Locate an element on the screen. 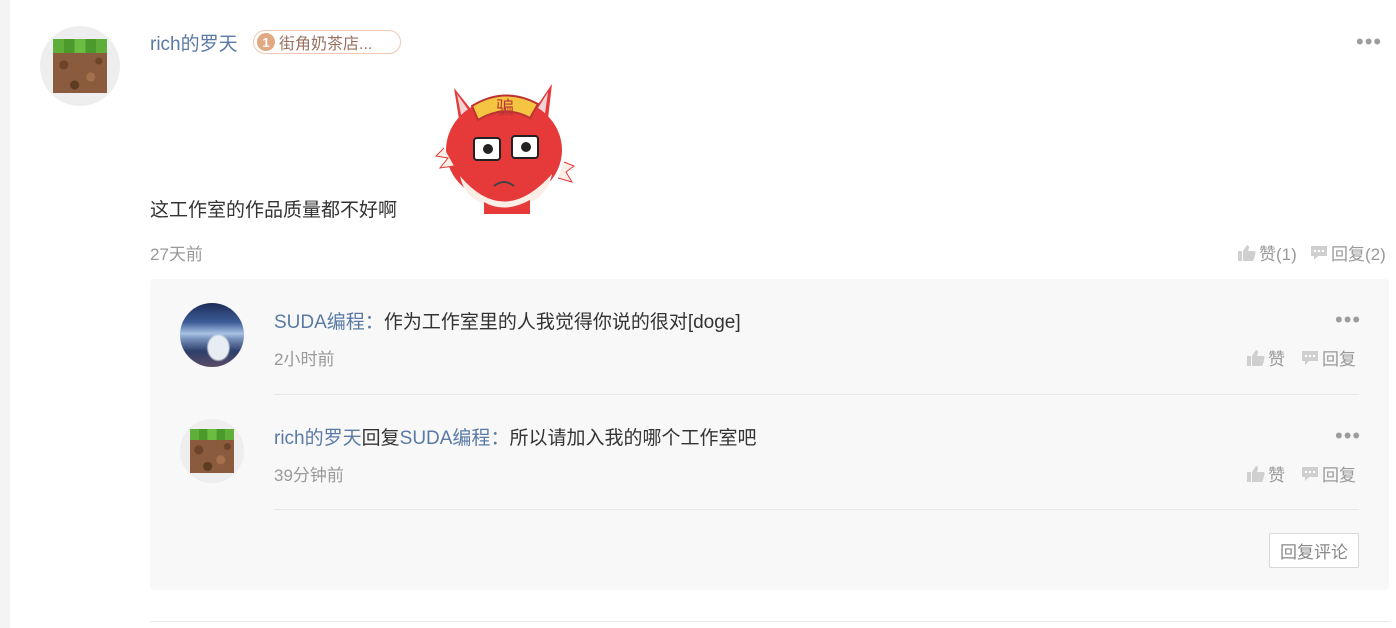 This screenshot has width=1396, height=628. reply-word: 回复 is located at coordinates (380, 438).